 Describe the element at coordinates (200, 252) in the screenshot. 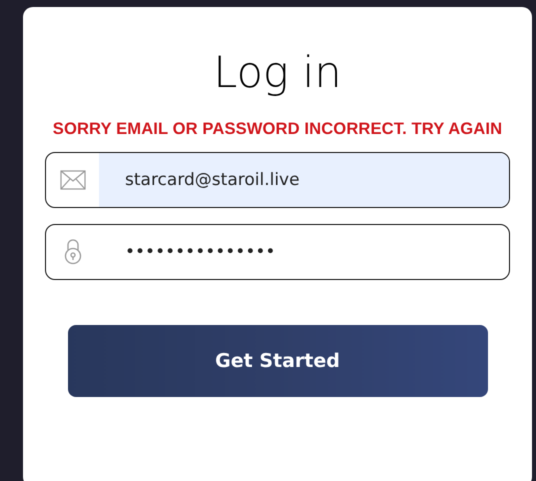

I see `password-value: •••••••••••••••` at that location.